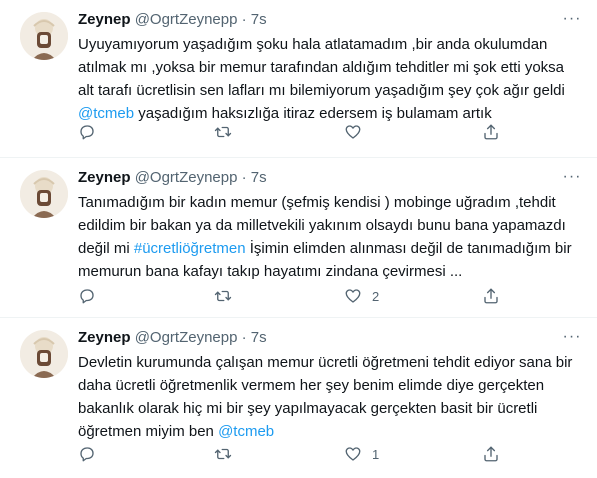  What do you see at coordinates (361, 296) in the screenshot?
I see `like-button: 2` at bounding box center [361, 296].